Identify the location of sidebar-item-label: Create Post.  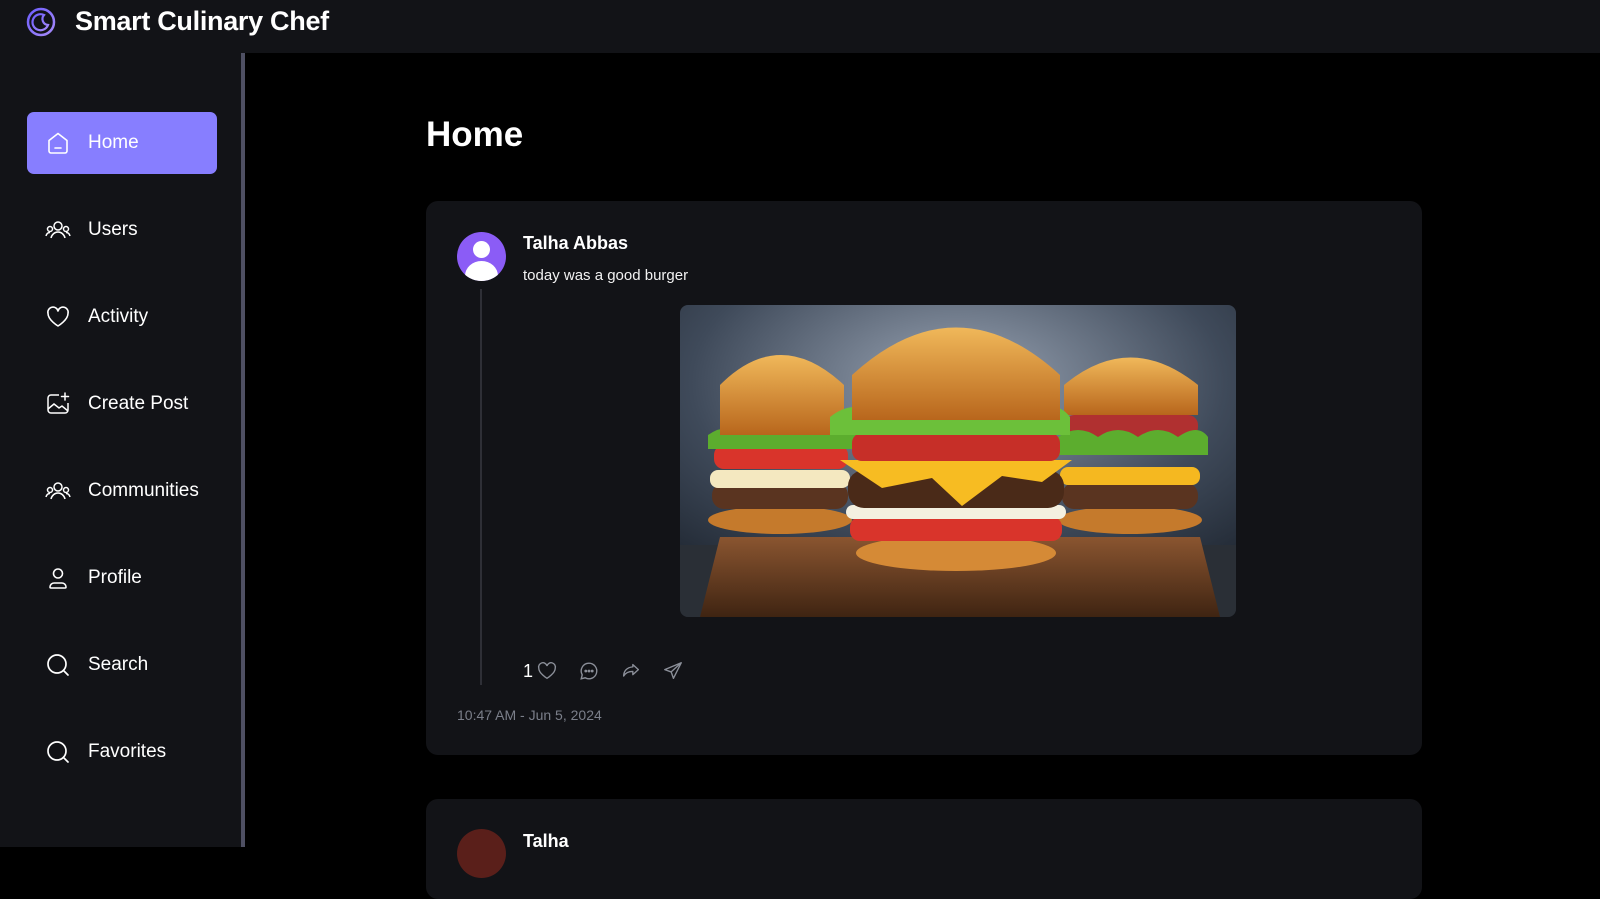
(138, 403).